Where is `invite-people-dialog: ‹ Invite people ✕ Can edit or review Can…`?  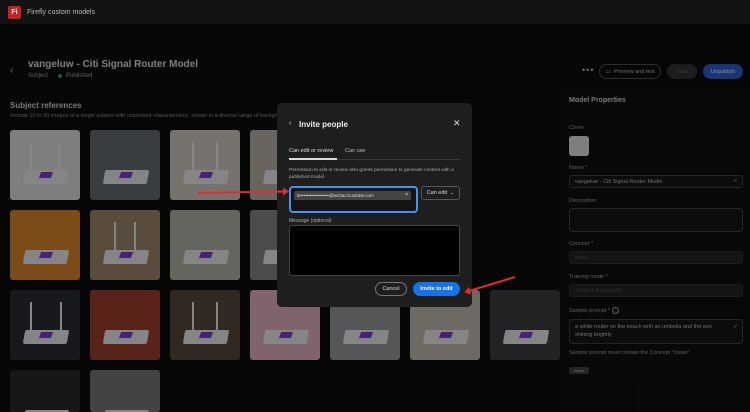
invite-people-dialog: ‹ Invite people ✕ Can edit or review Can… is located at coordinates (374, 205).